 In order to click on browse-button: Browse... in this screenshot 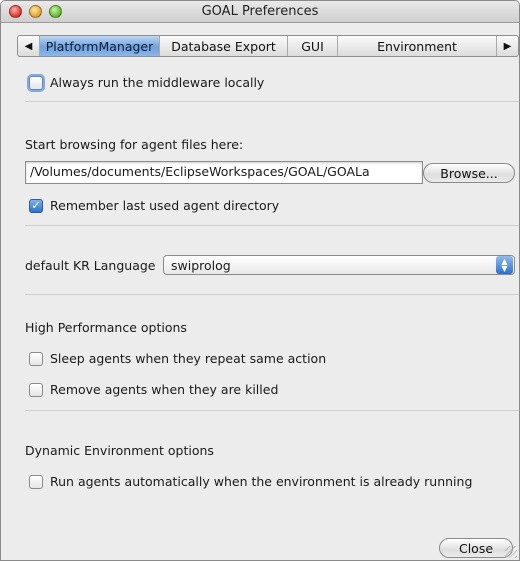, I will do `click(469, 173)`.